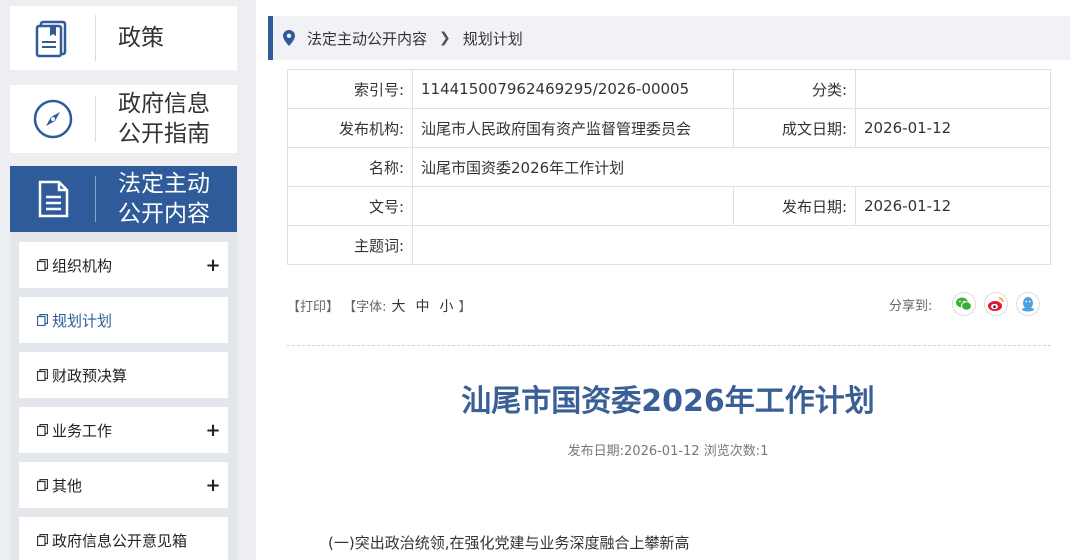 This screenshot has height=560, width=1080. I want to click on doc-number-label: 文号:, so click(350, 206).